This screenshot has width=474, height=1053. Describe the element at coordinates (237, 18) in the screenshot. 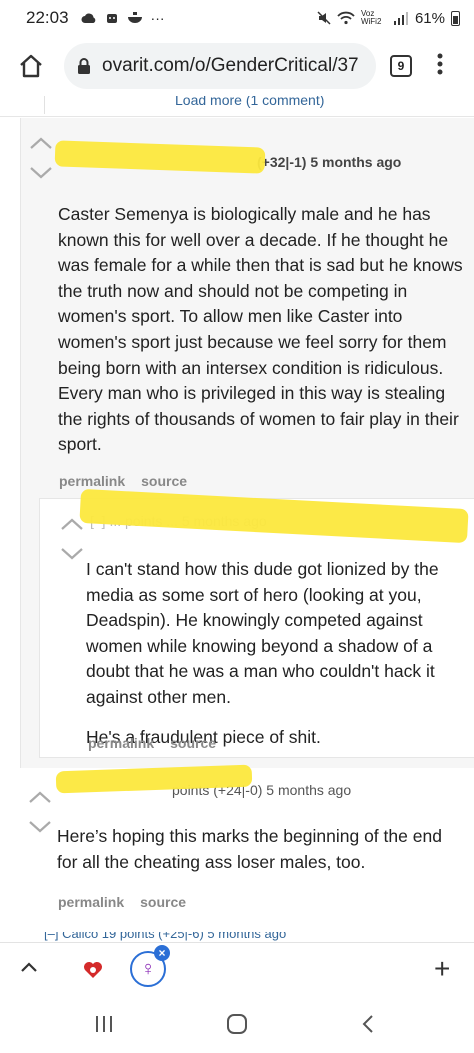

I see `status-bar: 22:03 ··· Voz WiFi2 61%` at that location.